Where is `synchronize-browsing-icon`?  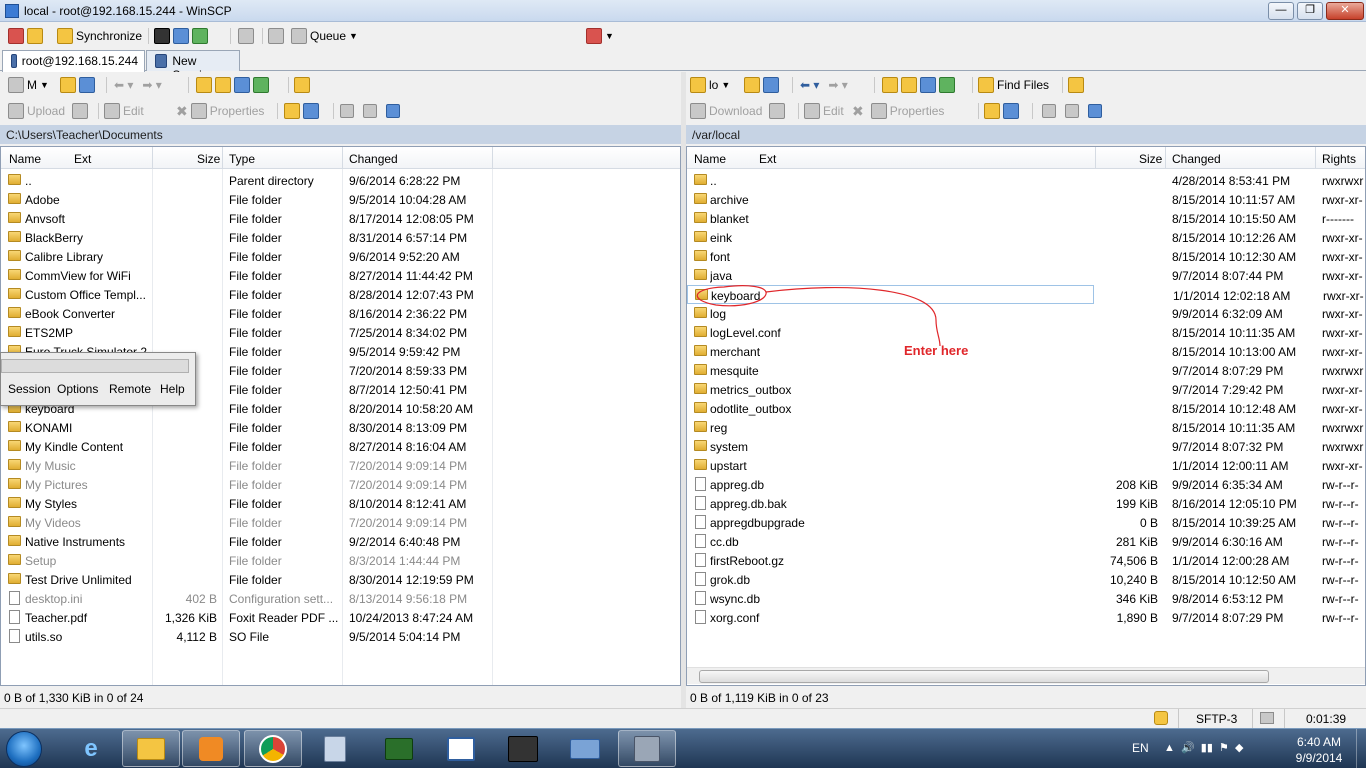 synchronize-browsing-icon is located at coordinates (200, 36).